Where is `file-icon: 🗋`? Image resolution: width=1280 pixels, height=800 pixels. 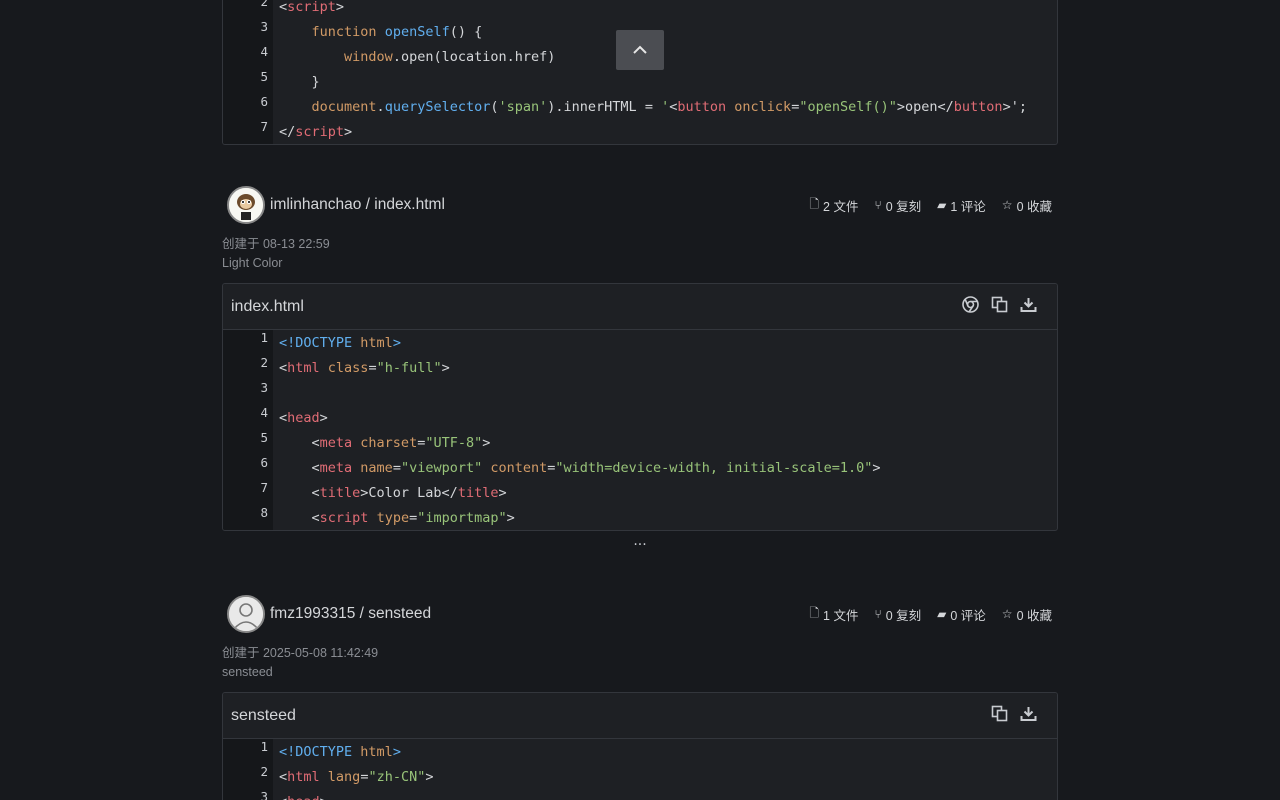 file-icon: 🗋 is located at coordinates (814, 203).